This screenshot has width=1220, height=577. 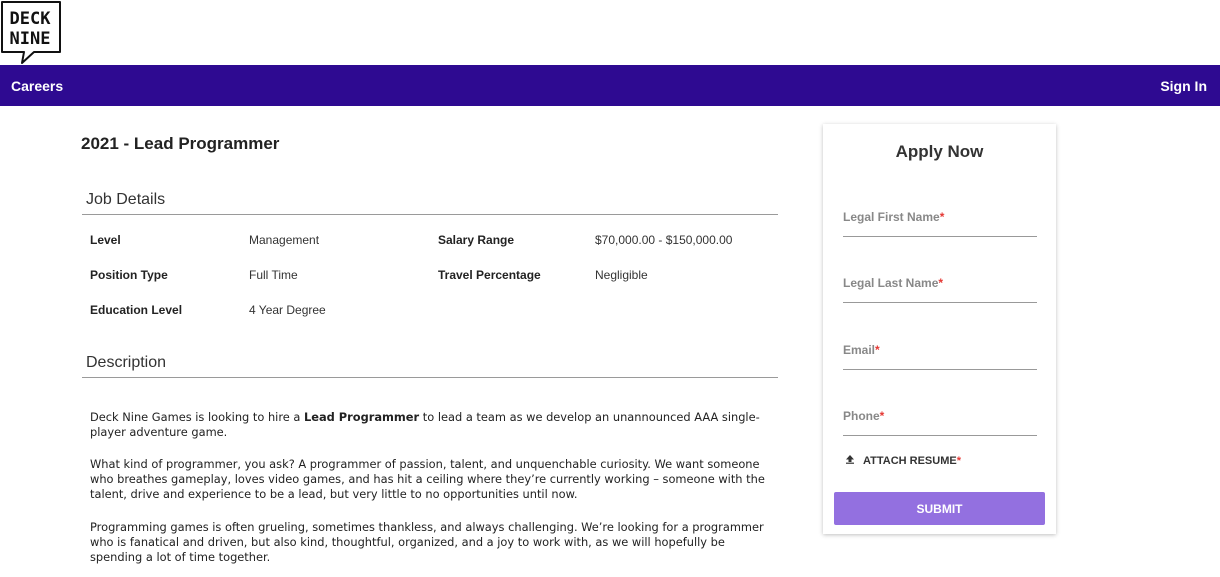 I want to click on salary-range-value: $70,000.00 - $150,000.00, so click(x=664, y=240).